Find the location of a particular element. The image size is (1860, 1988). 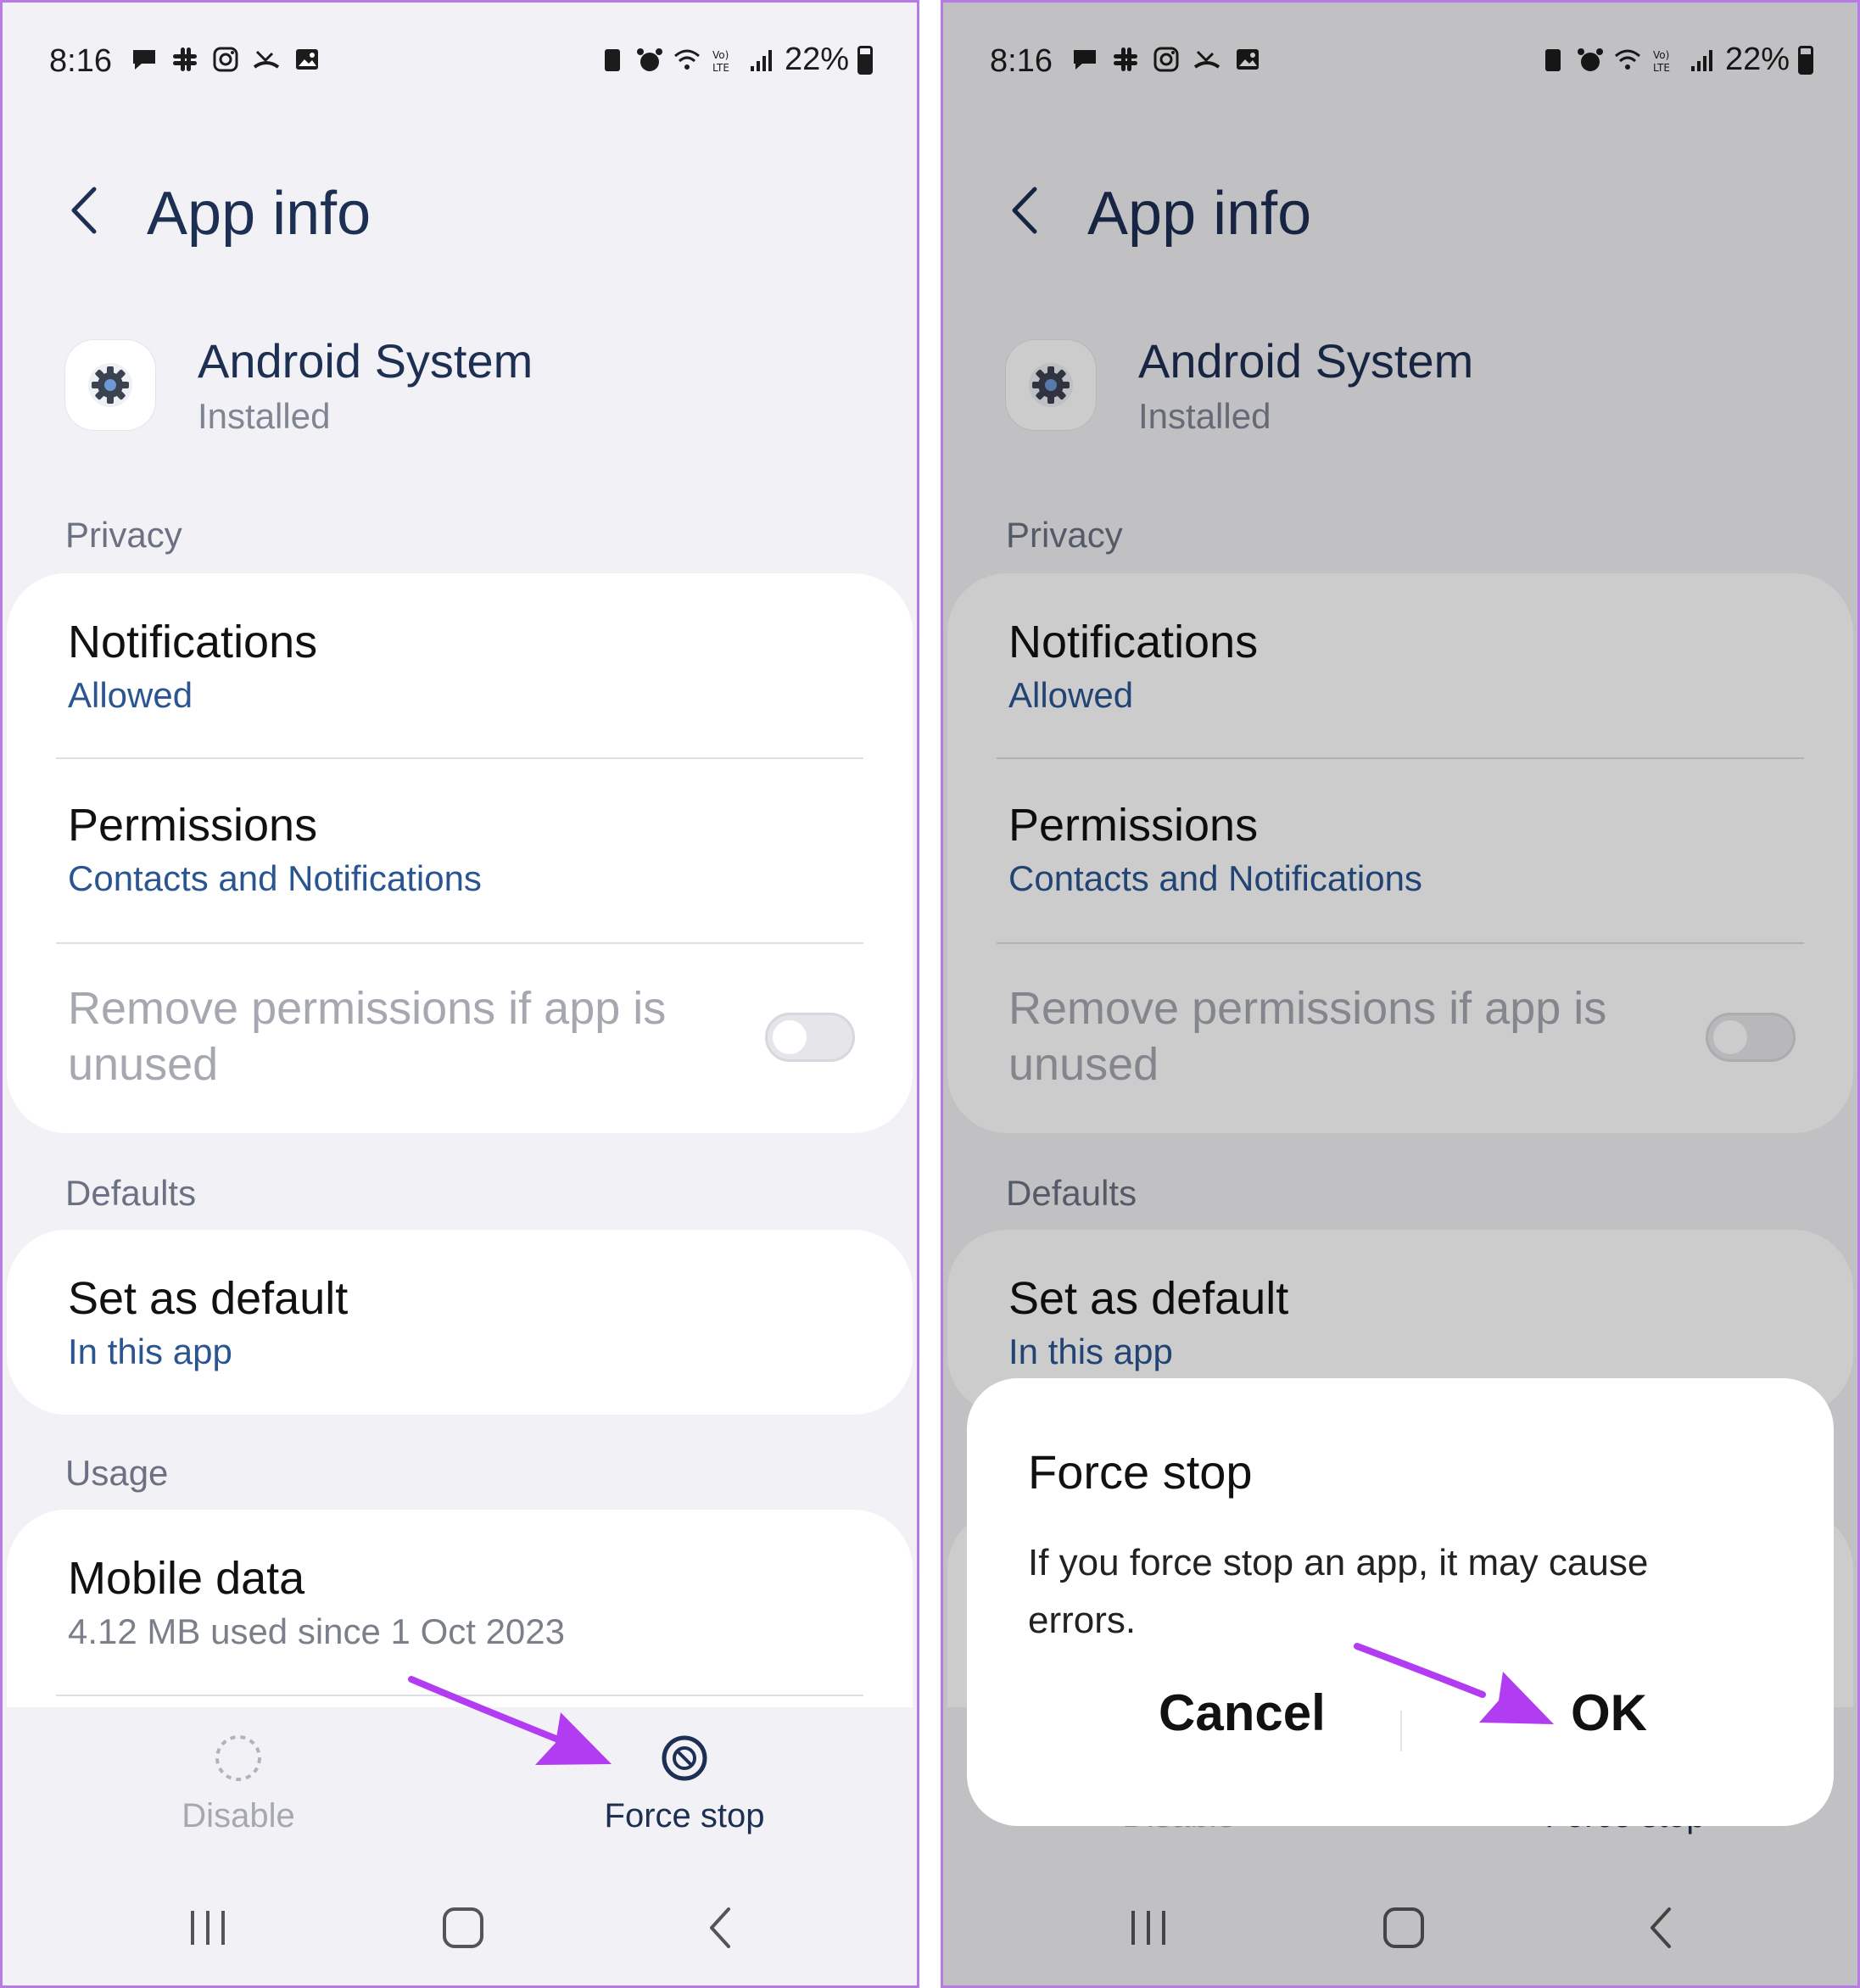

app-name: Android System is located at coordinates (365, 361).